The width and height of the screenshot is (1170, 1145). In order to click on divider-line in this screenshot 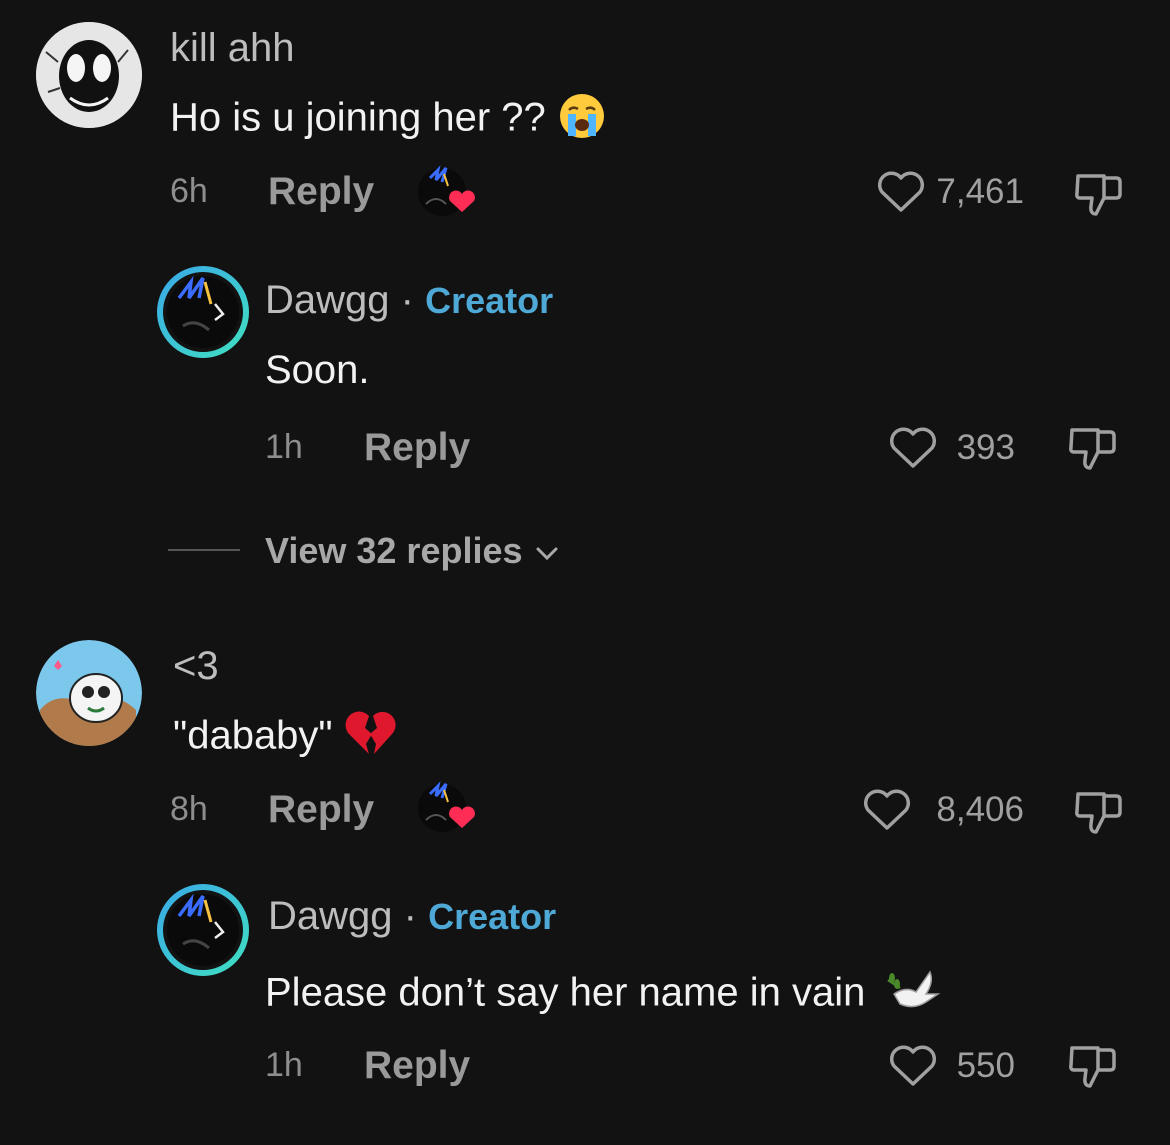, I will do `click(204, 550)`.